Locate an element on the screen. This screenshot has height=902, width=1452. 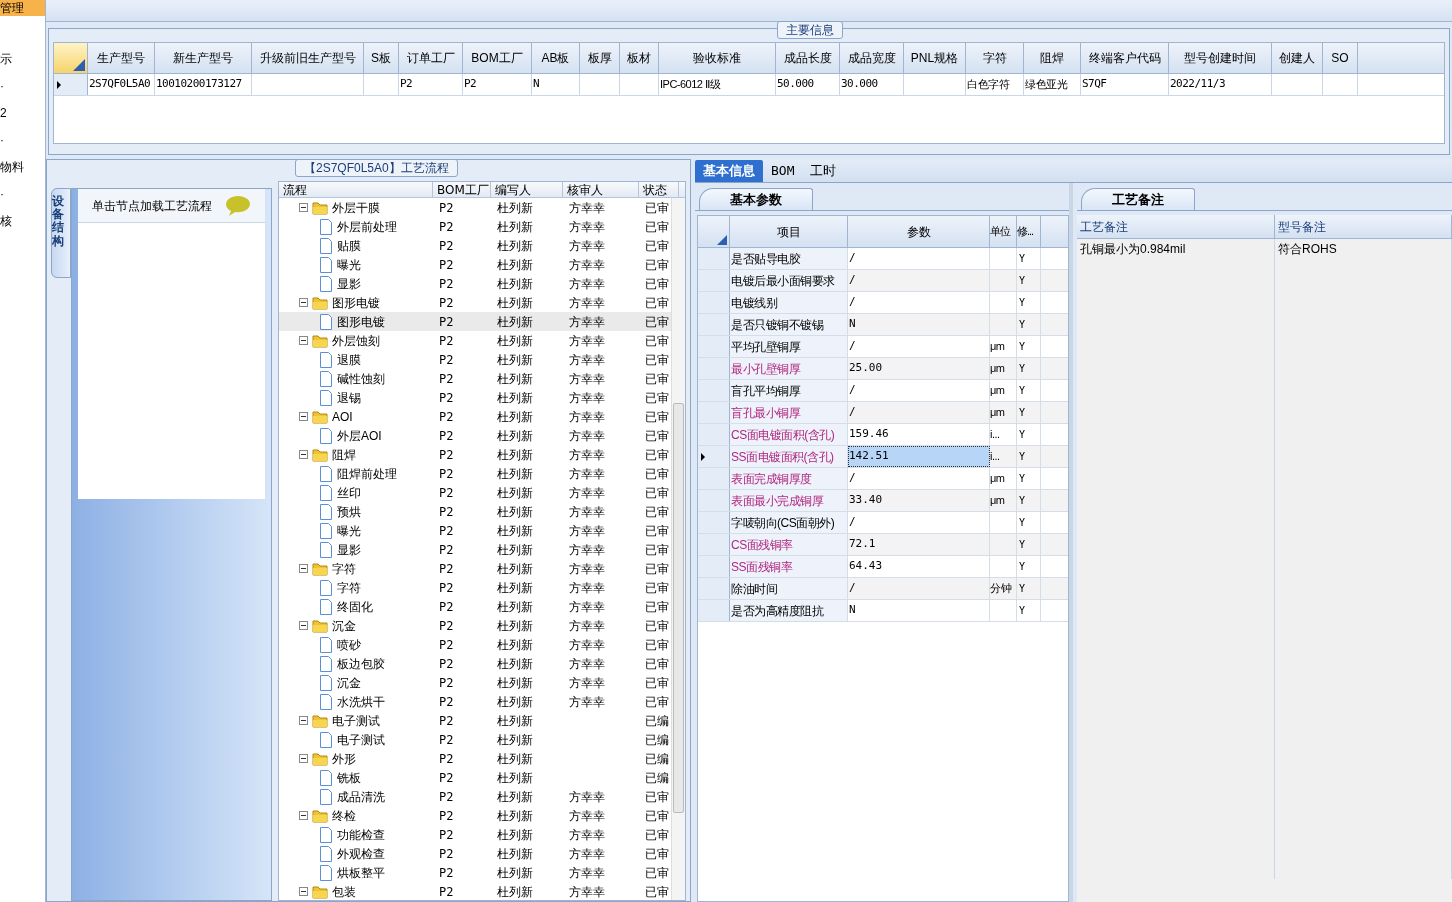
tree-node: 终检 is located at coordinates (344, 815).